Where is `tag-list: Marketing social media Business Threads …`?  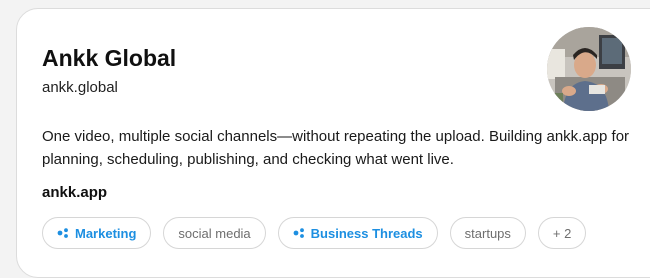
tag-list: Marketing social media Business Threads … is located at coordinates (314, 233).